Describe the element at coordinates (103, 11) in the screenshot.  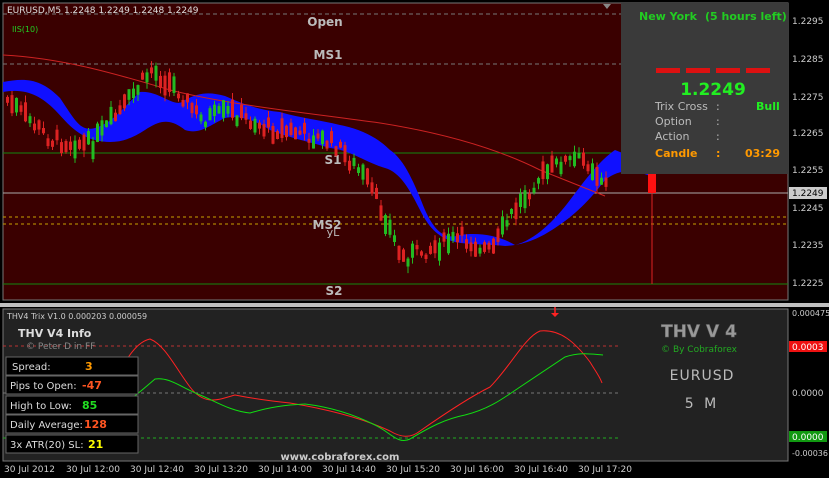
I see `symbol-header: EURUSD,M5 1.2248 1.2249 1.2248 1.2249` at that location.